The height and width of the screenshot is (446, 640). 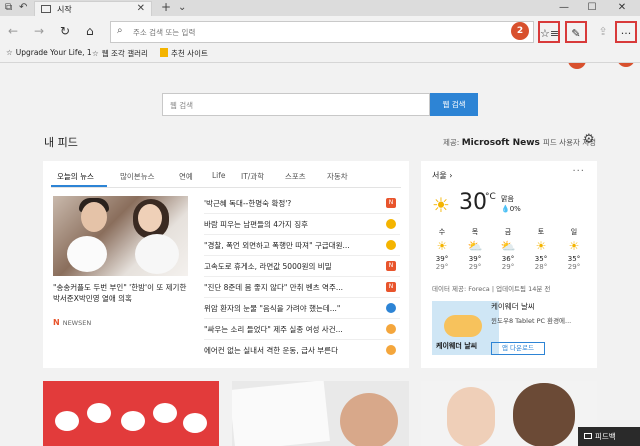 I want to click on weather-condition: 맑음, so click(x=507, y=199).